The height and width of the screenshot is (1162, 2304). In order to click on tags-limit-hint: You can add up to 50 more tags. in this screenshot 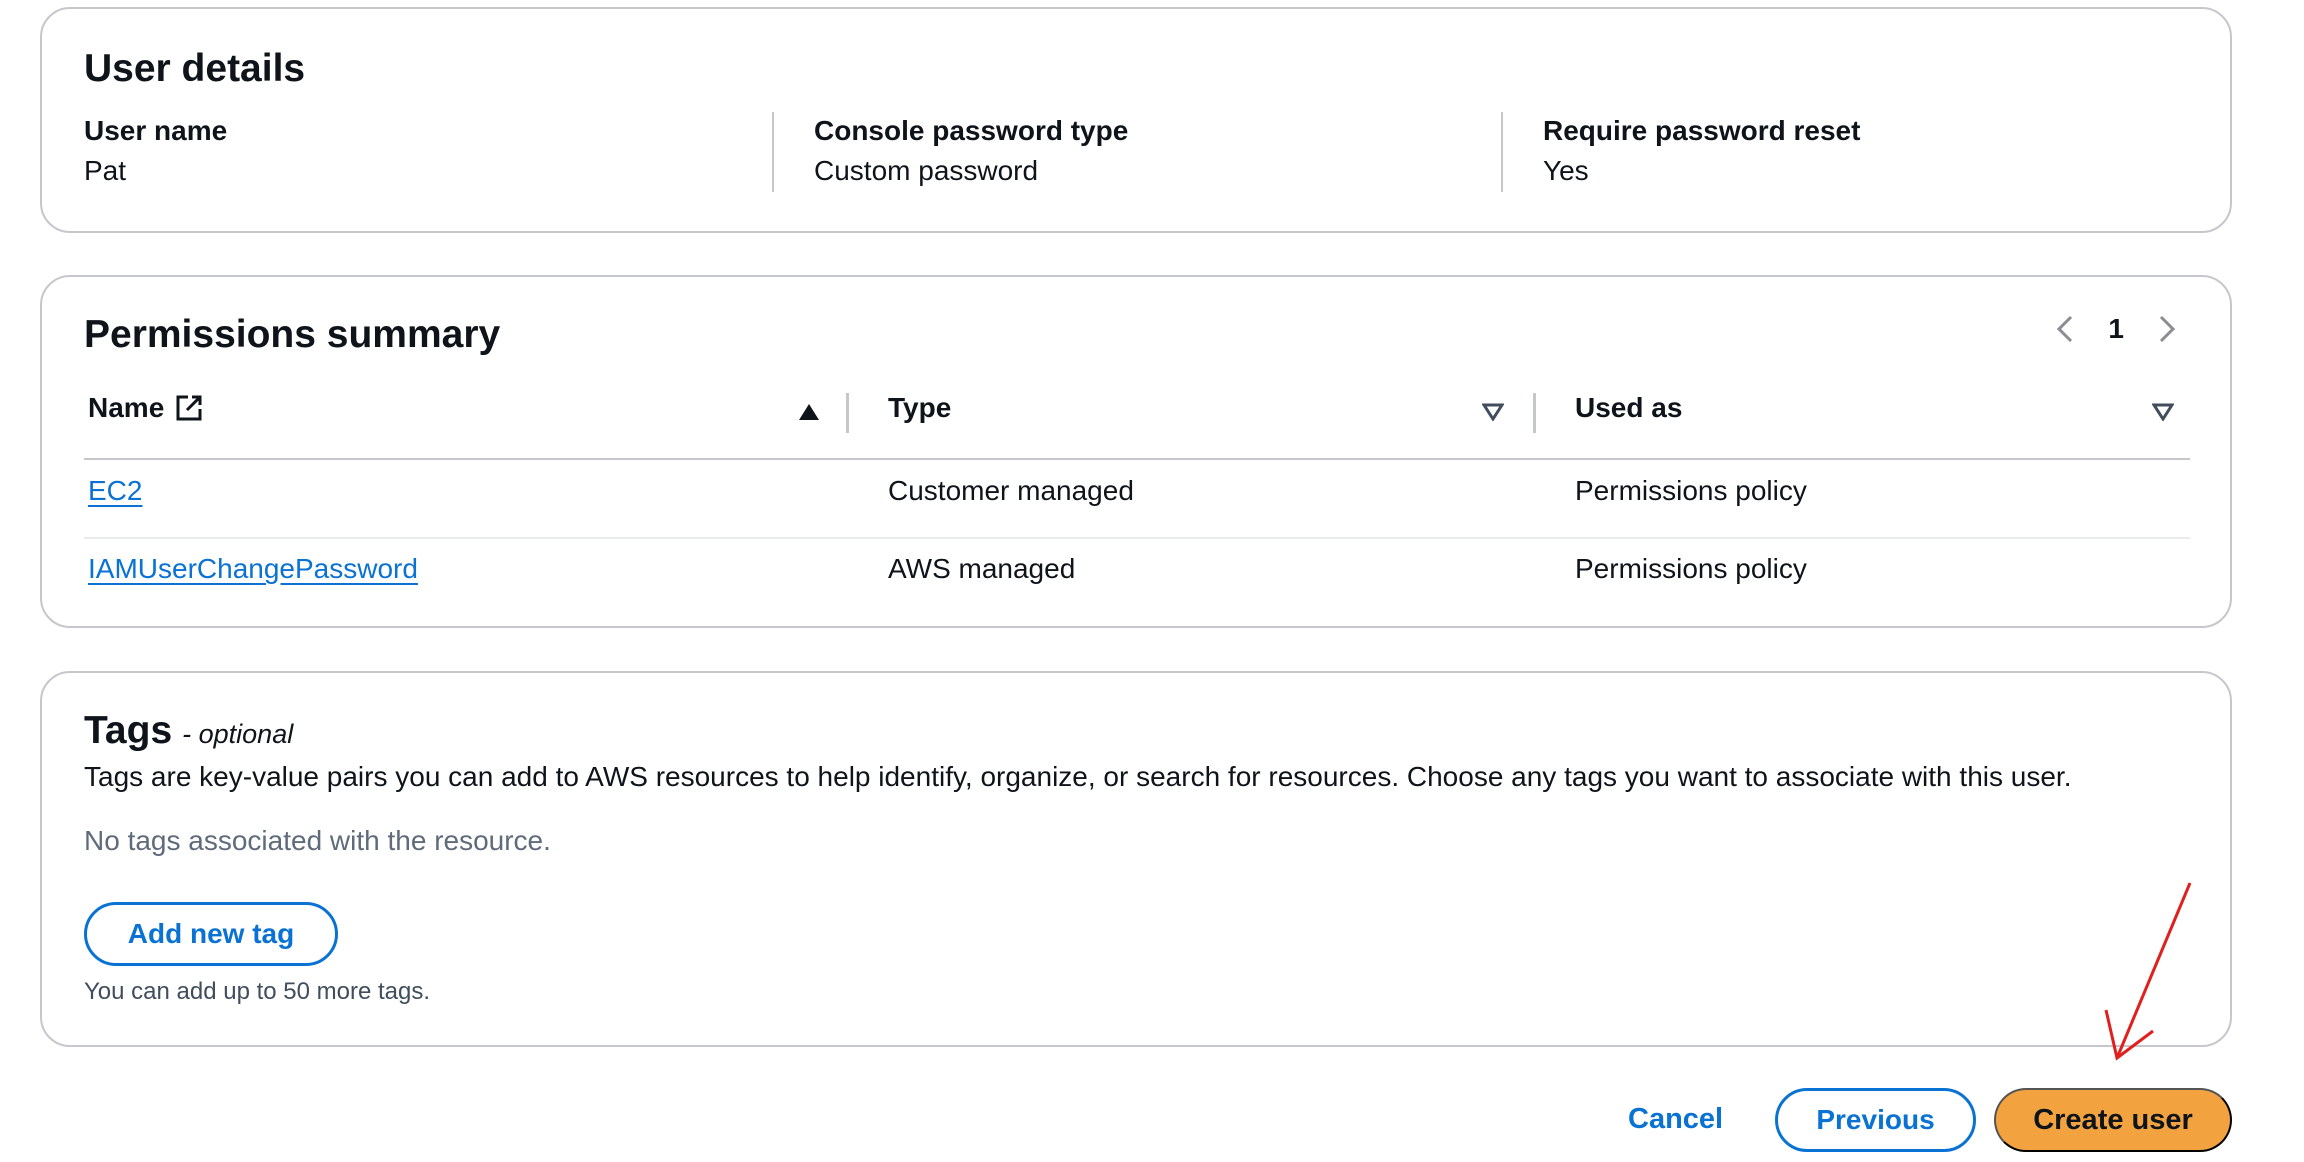, I will do `click(257, 991)`.